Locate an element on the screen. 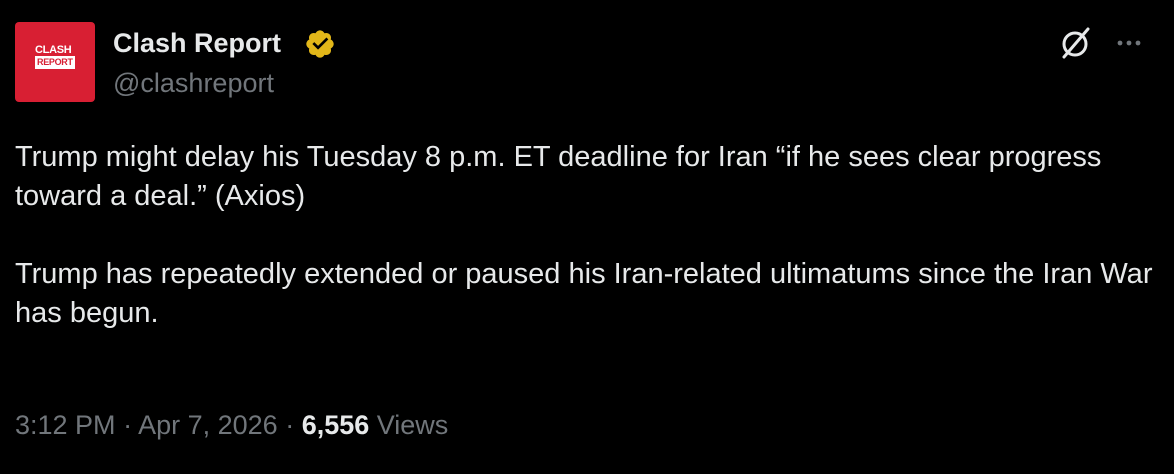 This screenshot has height=474, width=1174. views-count: 6,556 is located at coordinates (336, 425).